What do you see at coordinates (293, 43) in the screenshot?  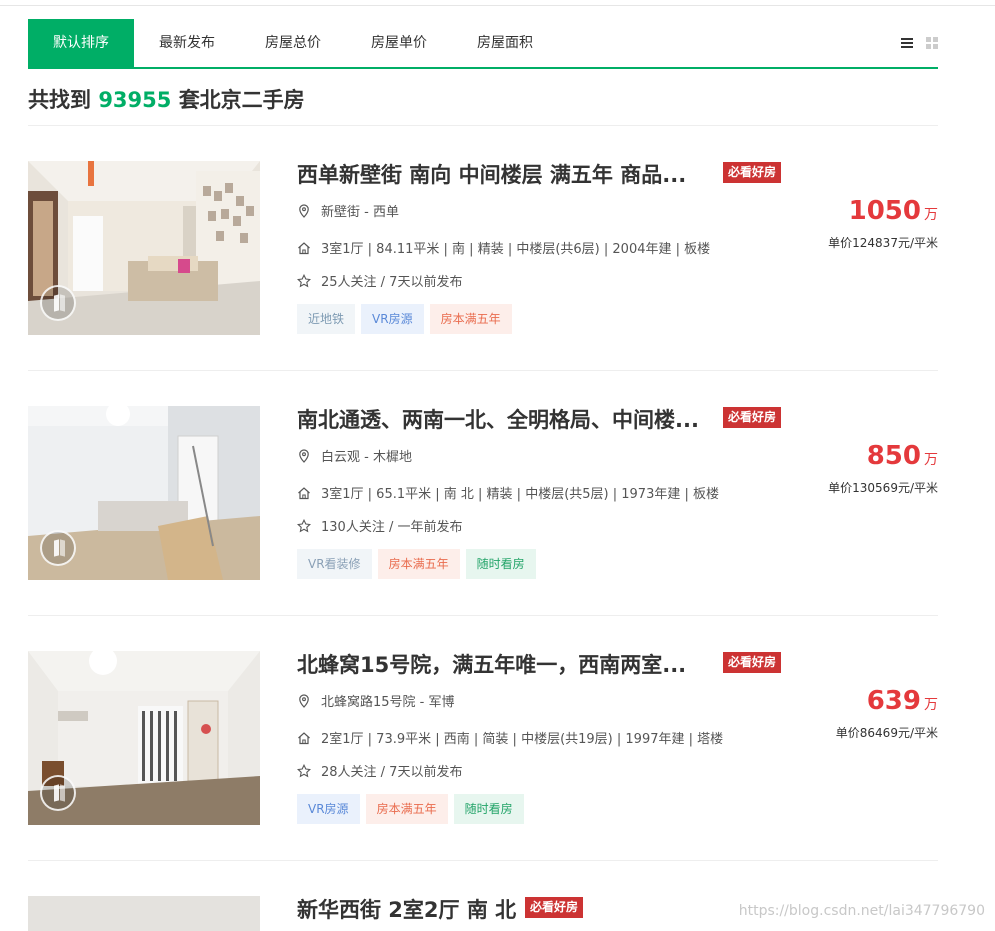 I see `tab-total-price: 房屋总价` at bounding box center [293, 43].